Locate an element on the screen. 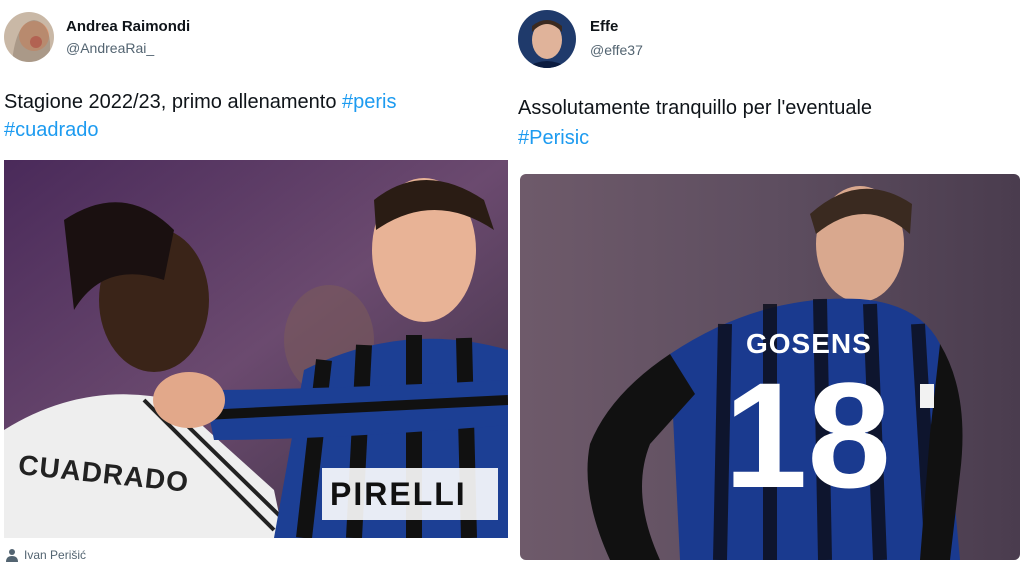 This screenshot has width=1024, height=576. avatar-andrea-image is located at coordinates (29, 37).